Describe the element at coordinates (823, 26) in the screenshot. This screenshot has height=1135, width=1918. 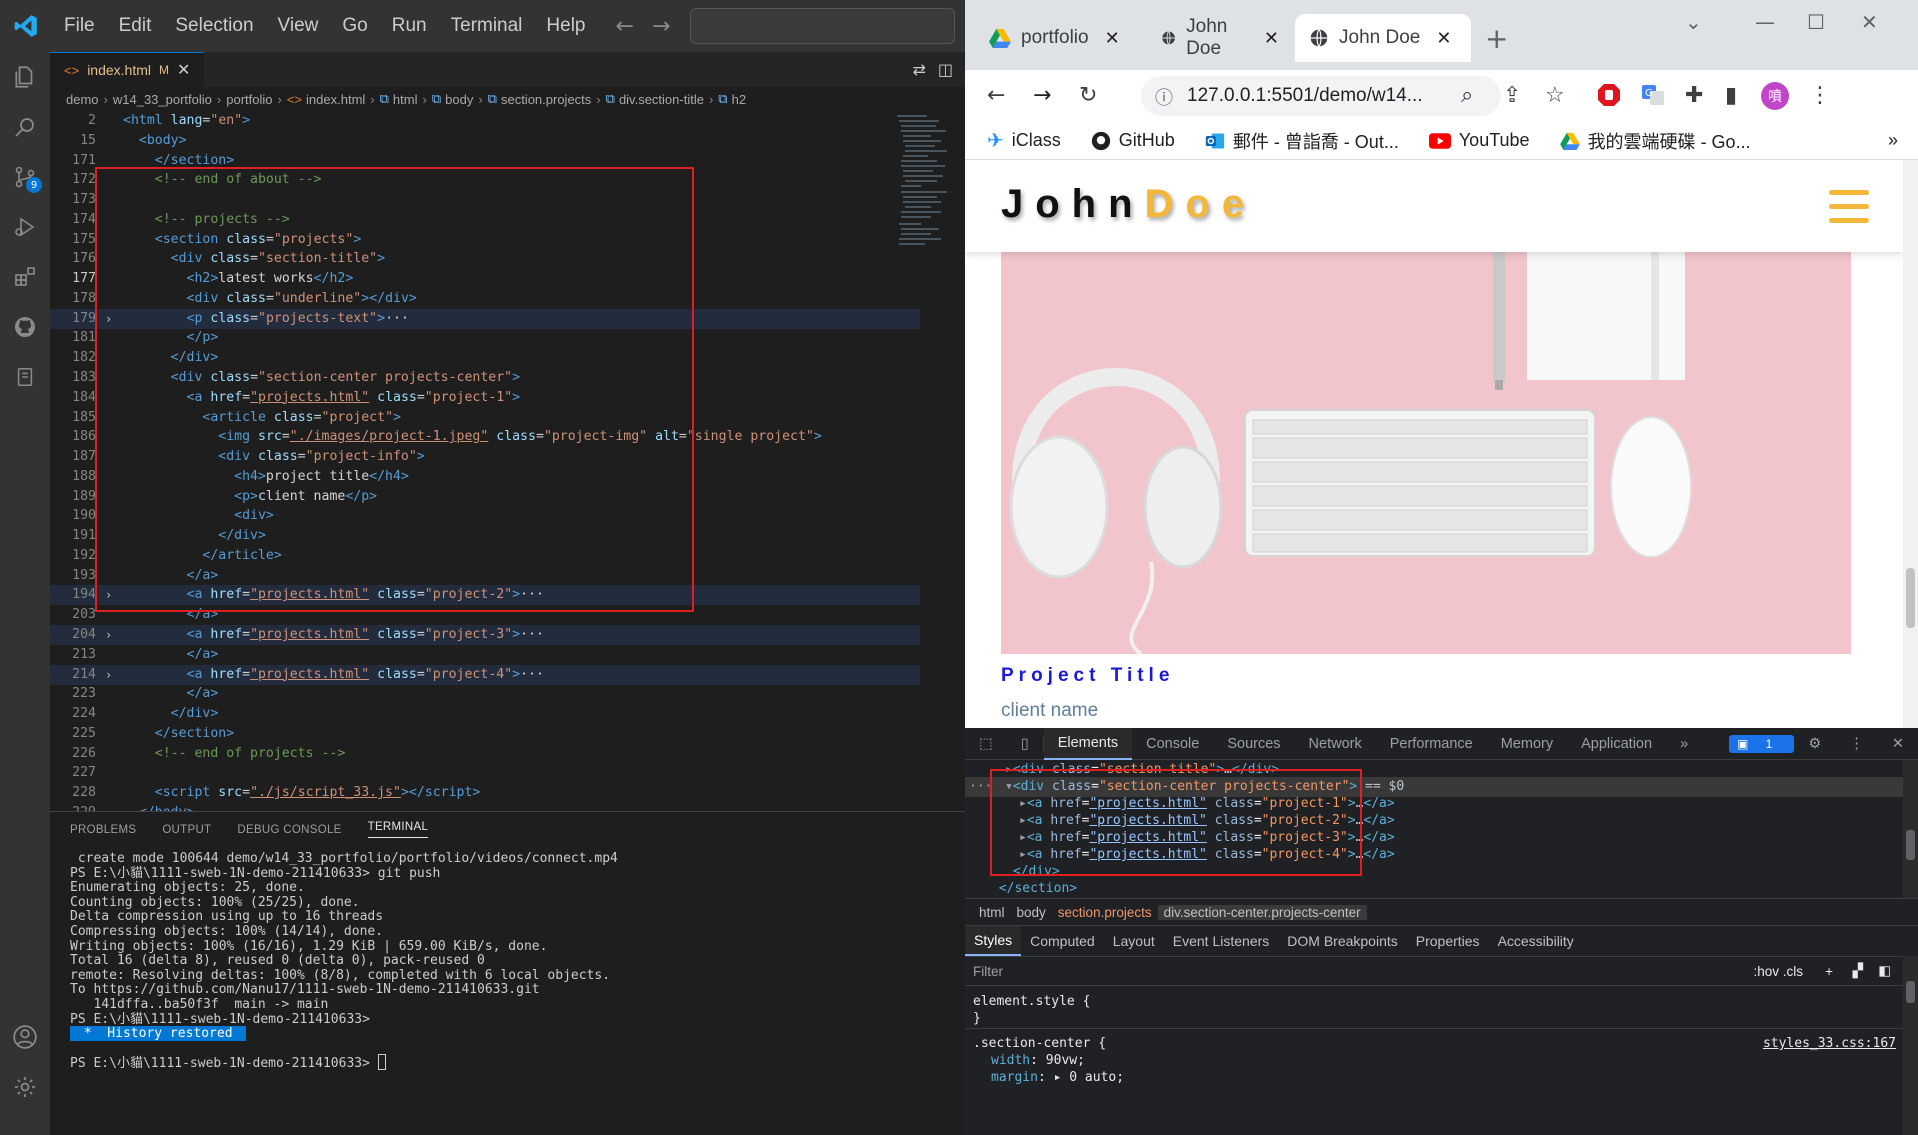
I see `command-center` at that location.